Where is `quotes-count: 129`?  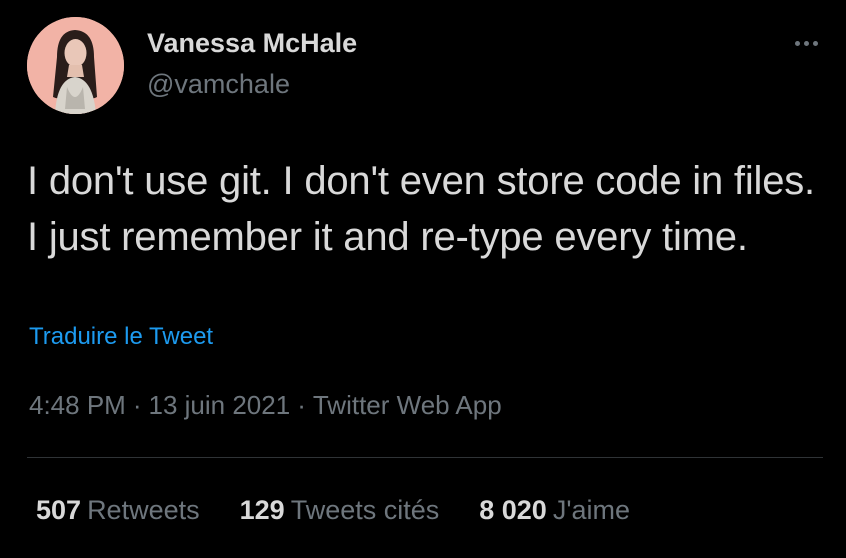 quotes-count: 129 is located at coordinates (262, 510).